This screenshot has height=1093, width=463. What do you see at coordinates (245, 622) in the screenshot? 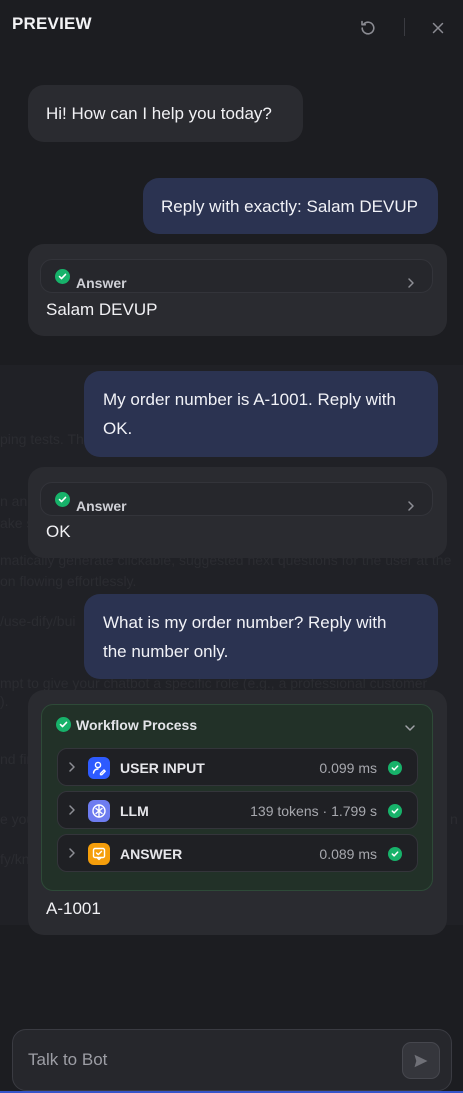
I see `message-text-line: What is my order number? Reply with` at bounding box center [245, 622].